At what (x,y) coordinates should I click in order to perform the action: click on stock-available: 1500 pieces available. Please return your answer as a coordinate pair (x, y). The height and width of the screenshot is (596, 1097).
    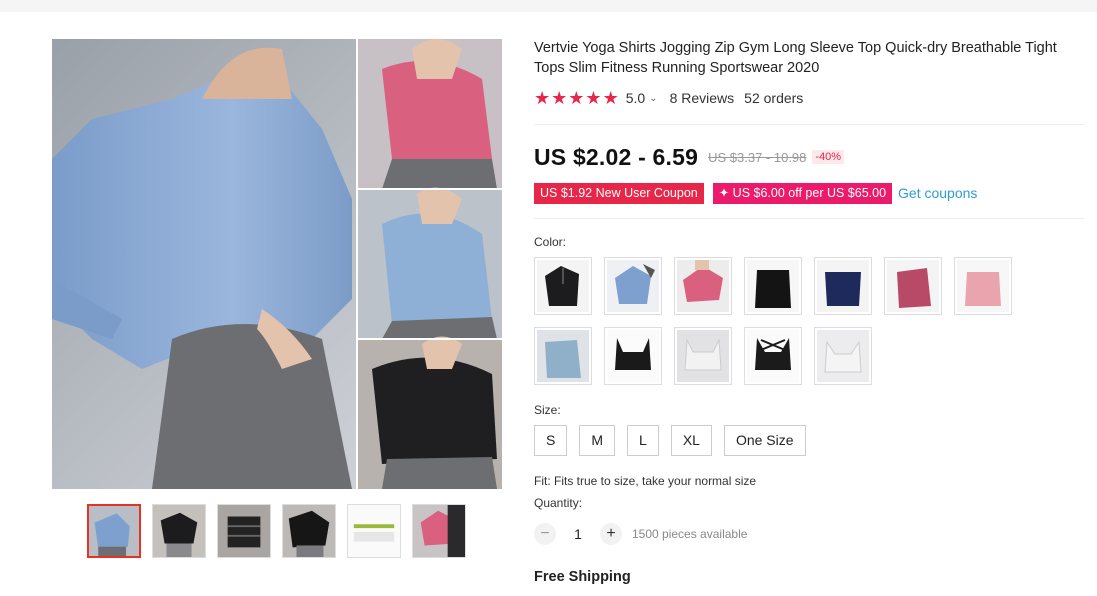
    Looking at the image, I should click on (690, 534).